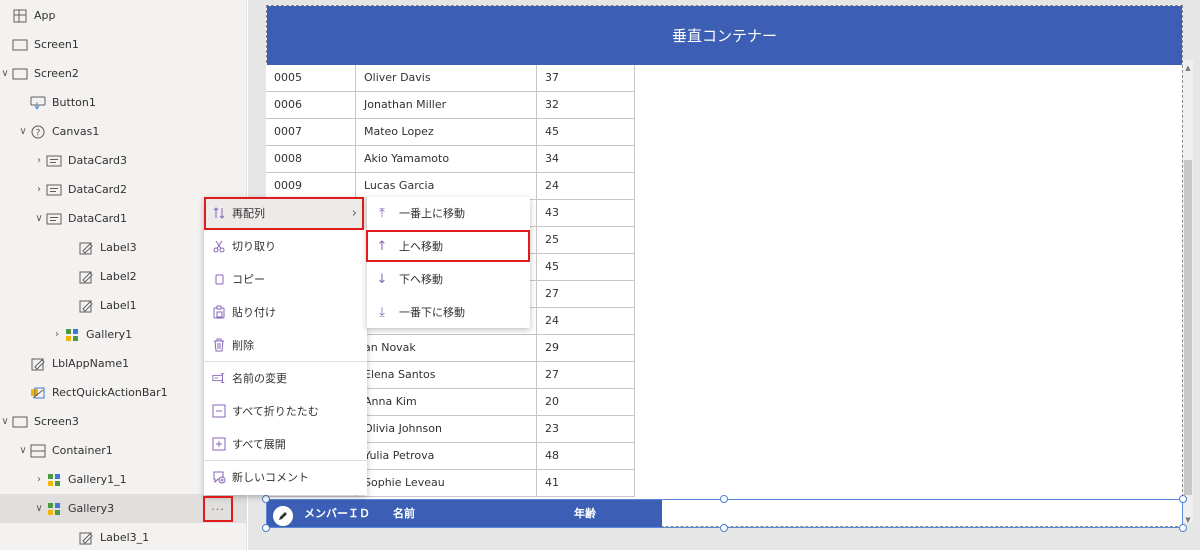 The image size is (1200, 550). What do you see at coordinates (76, 131) in the screenshot?
I see `tree-item-label: Canvas1` at bounding box center [76, 131].